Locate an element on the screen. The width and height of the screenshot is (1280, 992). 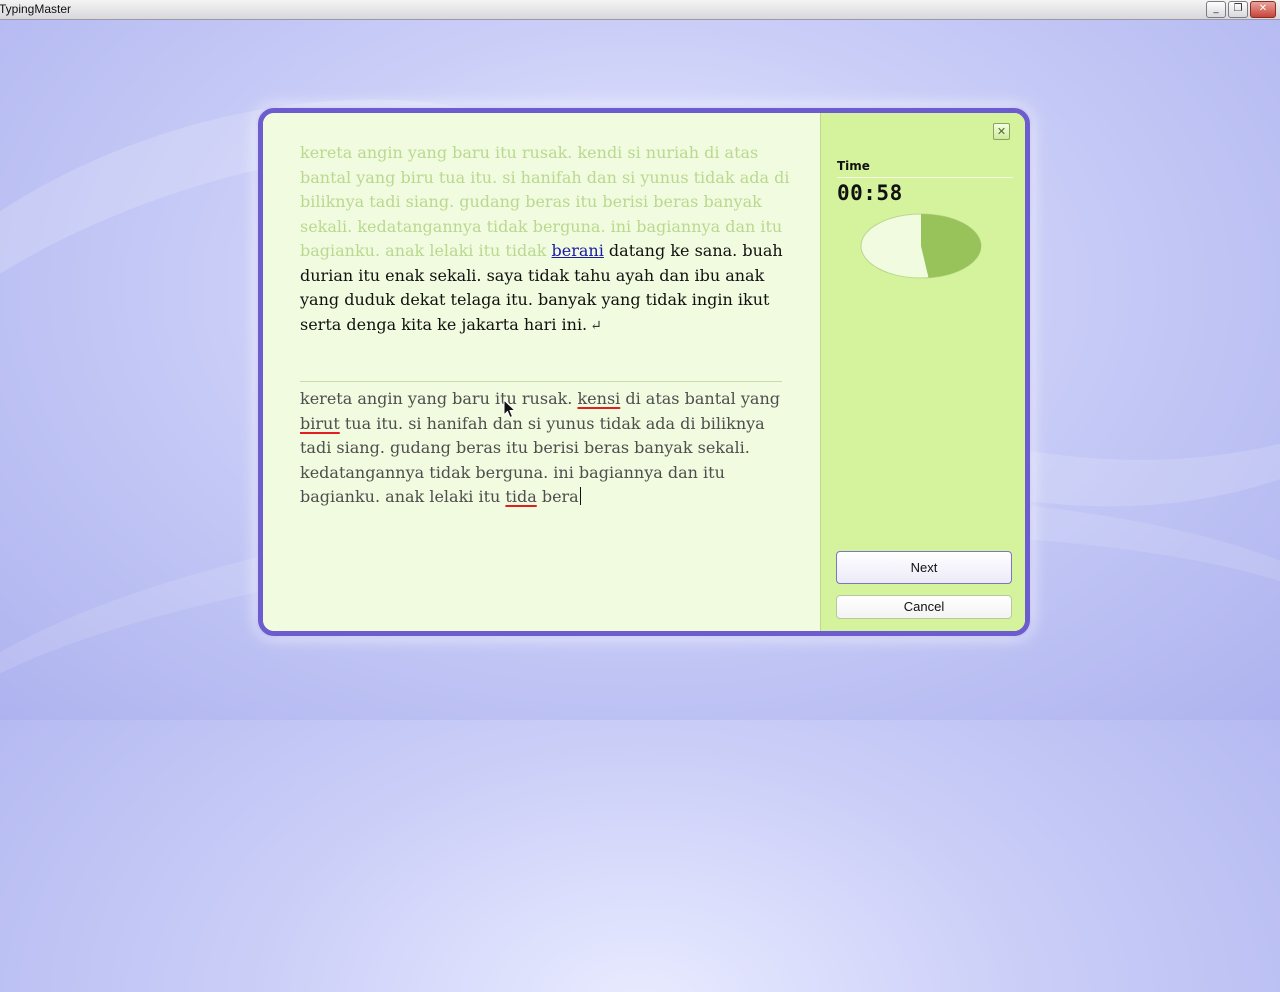
time-label: Time is located at coordinates (853, 166).